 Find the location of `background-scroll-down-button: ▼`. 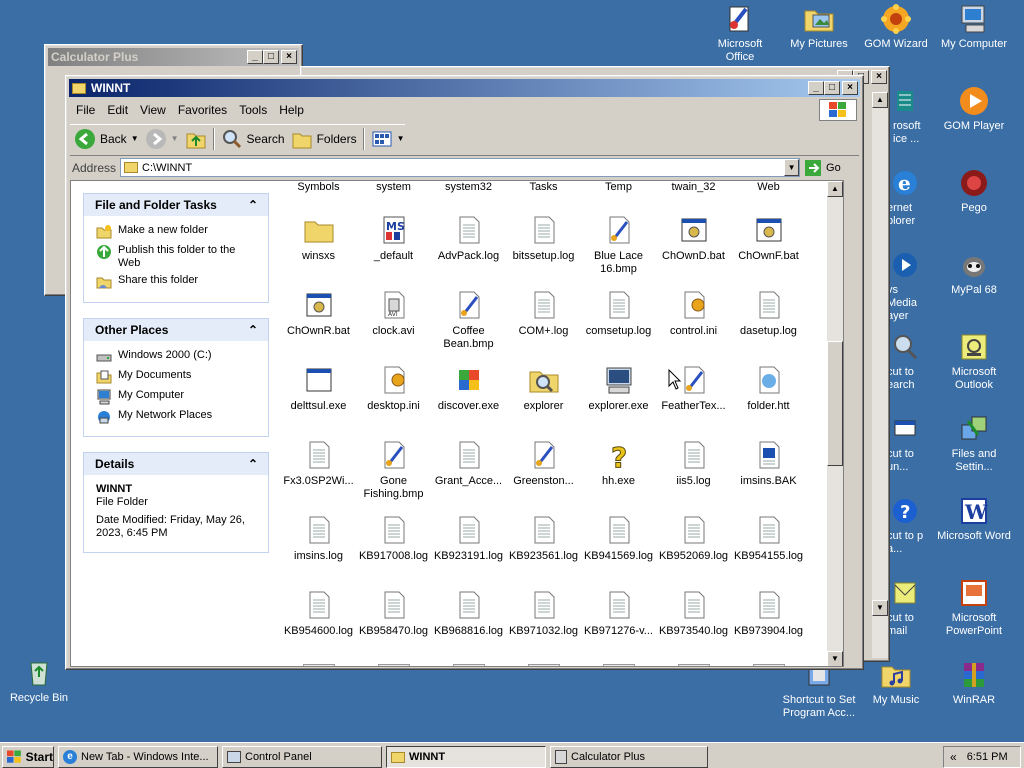

background-scroll-down-button: ▼ is located at coordinates (880, 608).